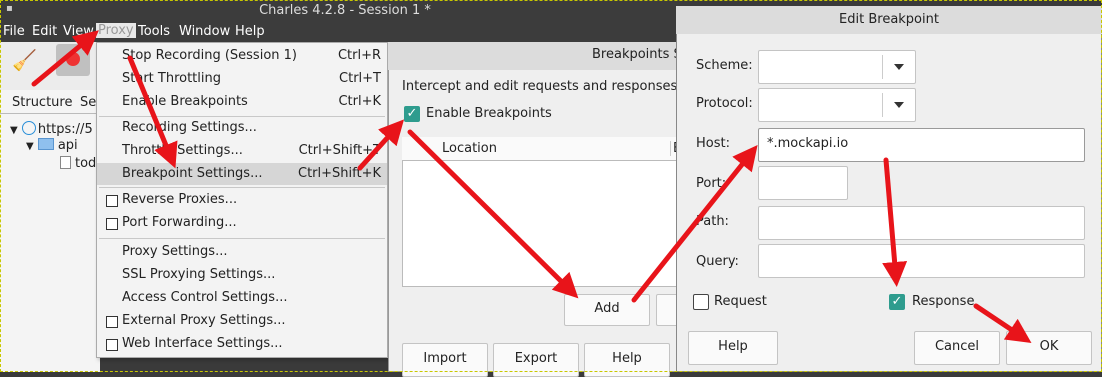 Image resolution: width=1102 pixels, height=377 pixels. What do you see at coordinates (152, 112) in the screenshot?
I see `arrow-to-breakpoint-settings` at bounding box center [152, 112].